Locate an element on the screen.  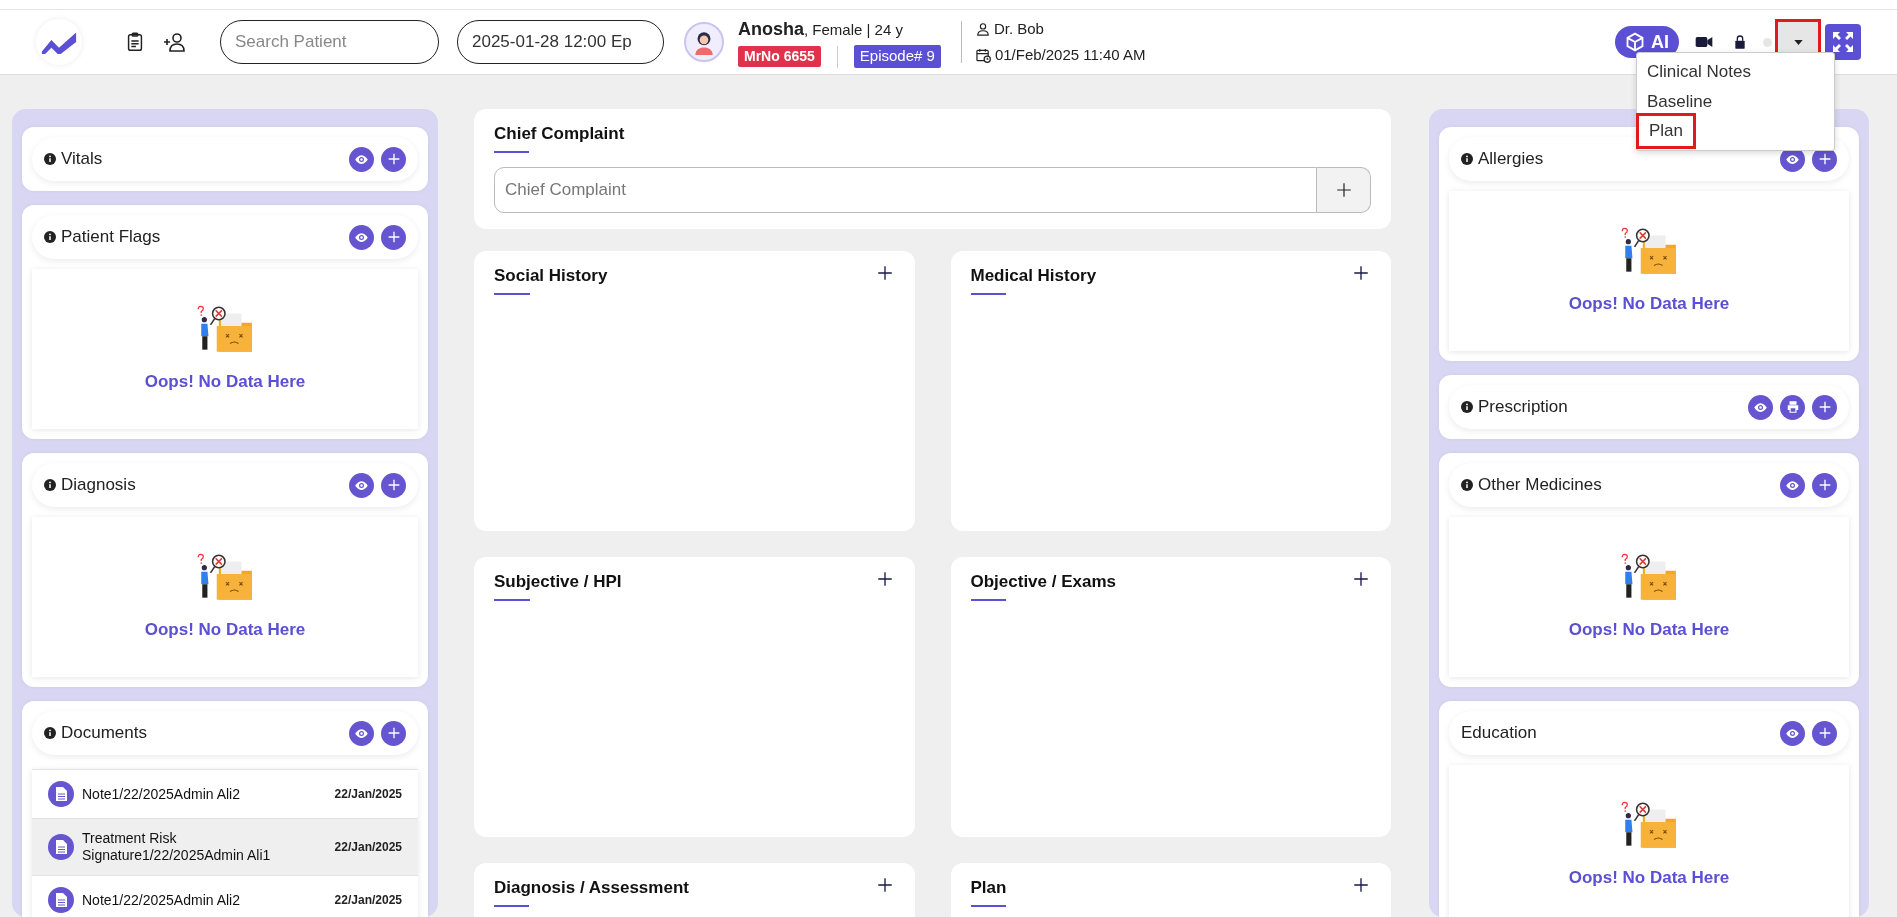
calendar-clock-icon is located at coordinates (983, 55).